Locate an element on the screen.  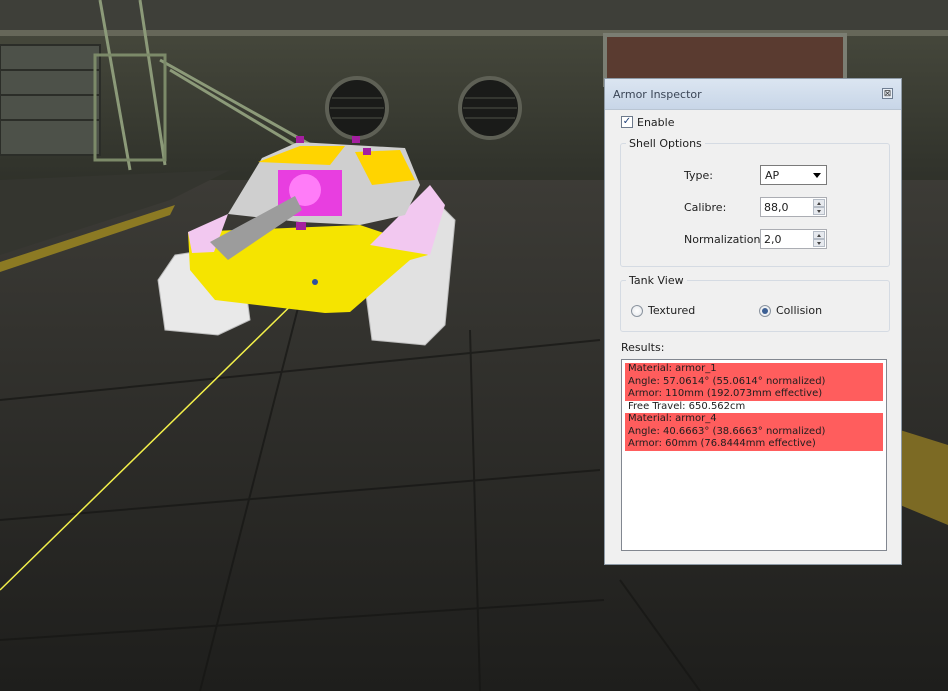
calibre-spinbox: 88,0 is located at coordinates (793, 207).